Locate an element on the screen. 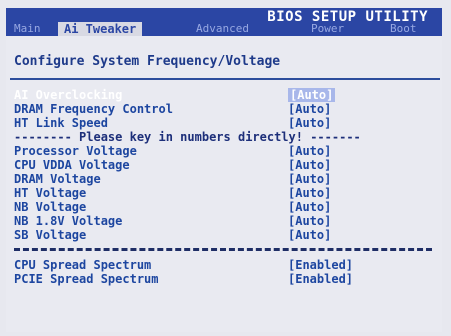  tab-main: Main is located at coordinates (27, 29).